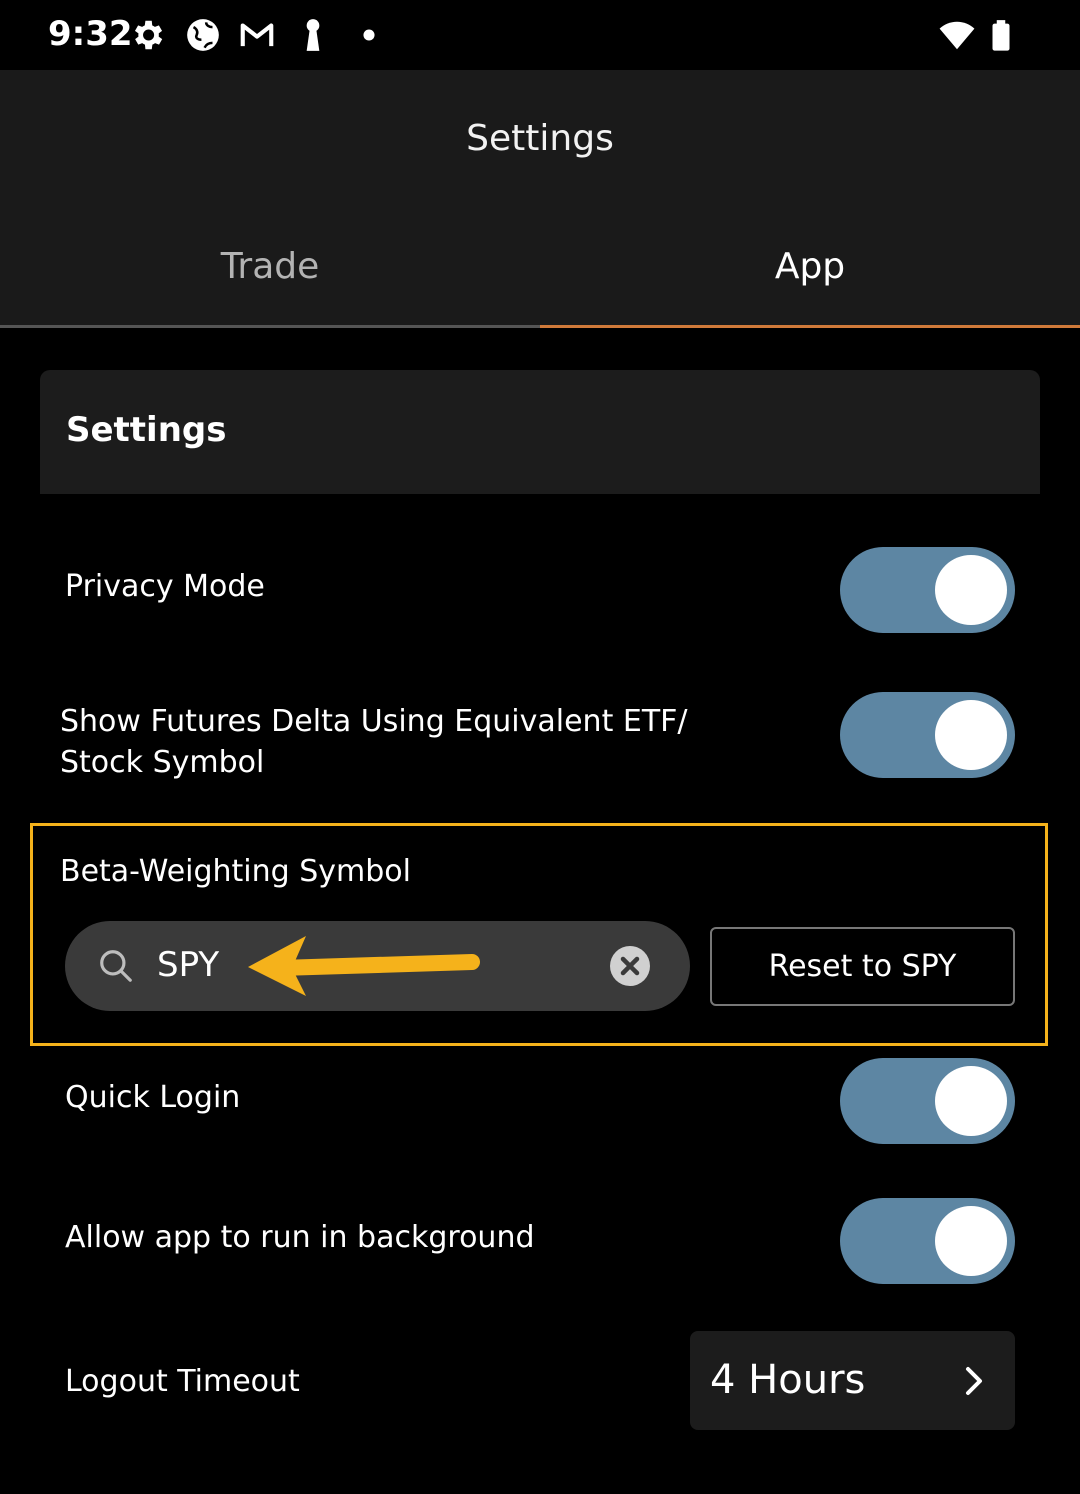 This screenshot has width=1080, height=1494. I want to click on logout-timeout-select: 4 Hours, so click(852, 1380).